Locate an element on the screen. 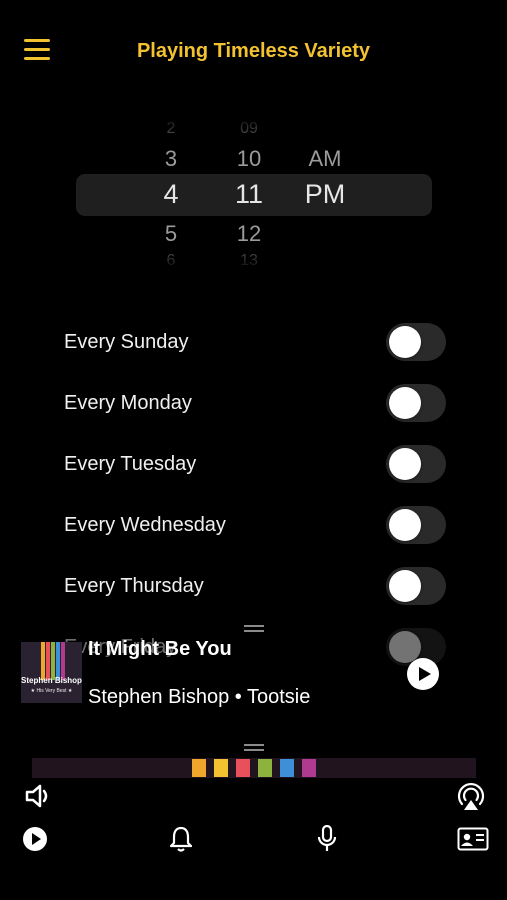 The height and width of the screenshot is (900, 507). airplay-icon is located at coordinates (471, 798).